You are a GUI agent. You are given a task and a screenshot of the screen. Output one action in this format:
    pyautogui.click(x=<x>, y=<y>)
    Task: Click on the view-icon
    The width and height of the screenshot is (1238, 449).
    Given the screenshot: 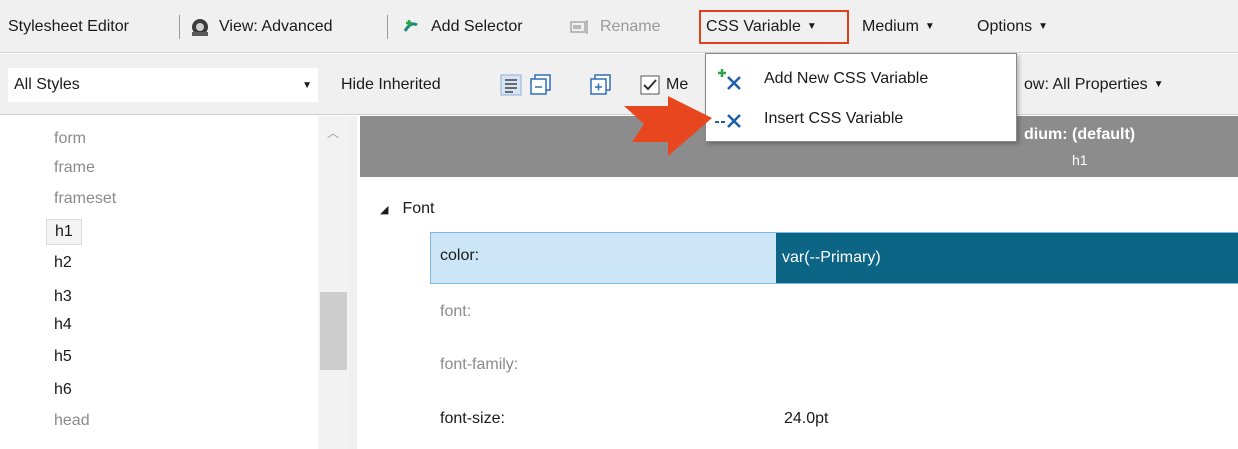 What is the action you would take?
    pyautogui.click(x=200, y=27)
    